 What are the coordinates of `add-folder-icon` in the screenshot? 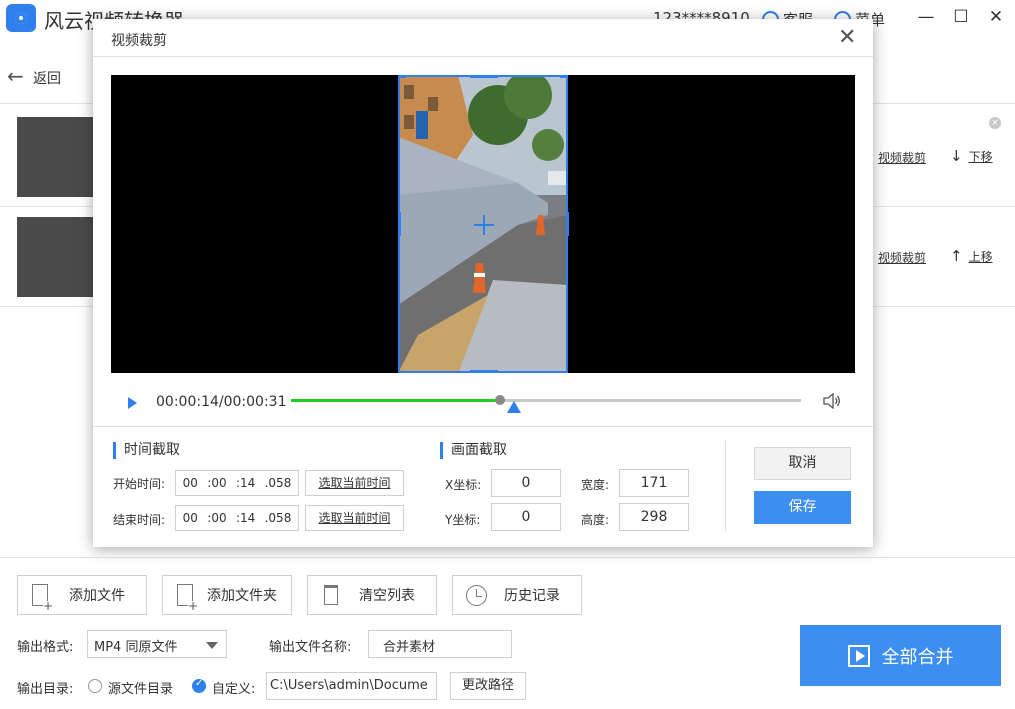 It's located at (187, 597).